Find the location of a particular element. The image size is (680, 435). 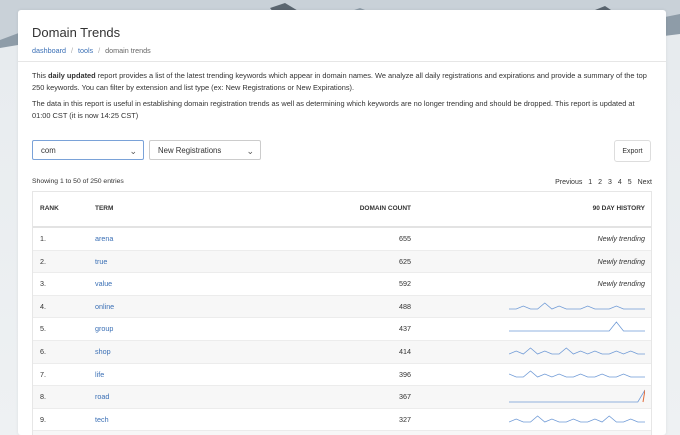

domain-count-cell: 625 is located at coordinates (405, 261).